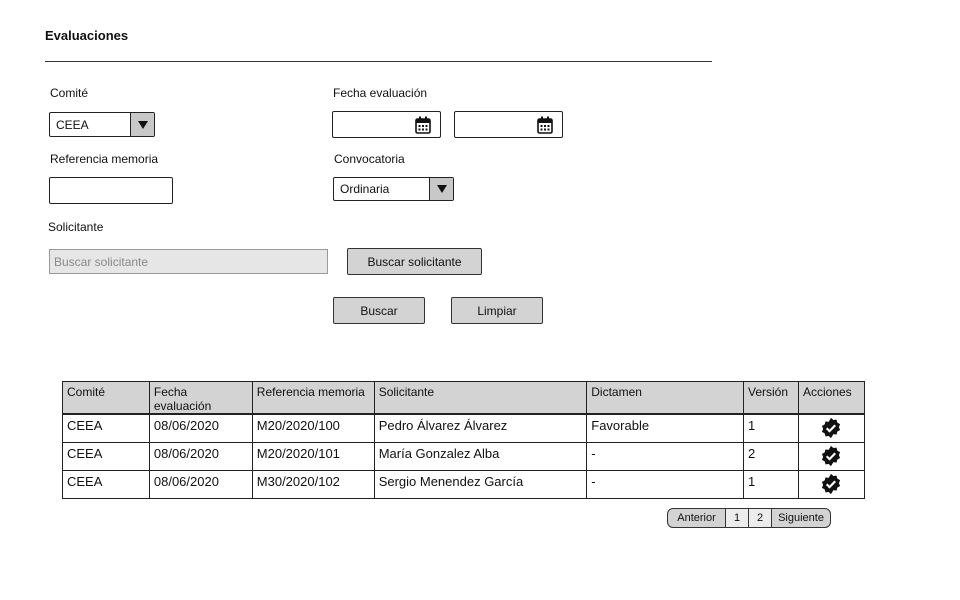 The height and width of the screenshot is (600, 960). What do you see at coordinates (801, 518) in the screenshot?
I see `pagination-next-button: Siguiente` at bounding box center [801, 518].